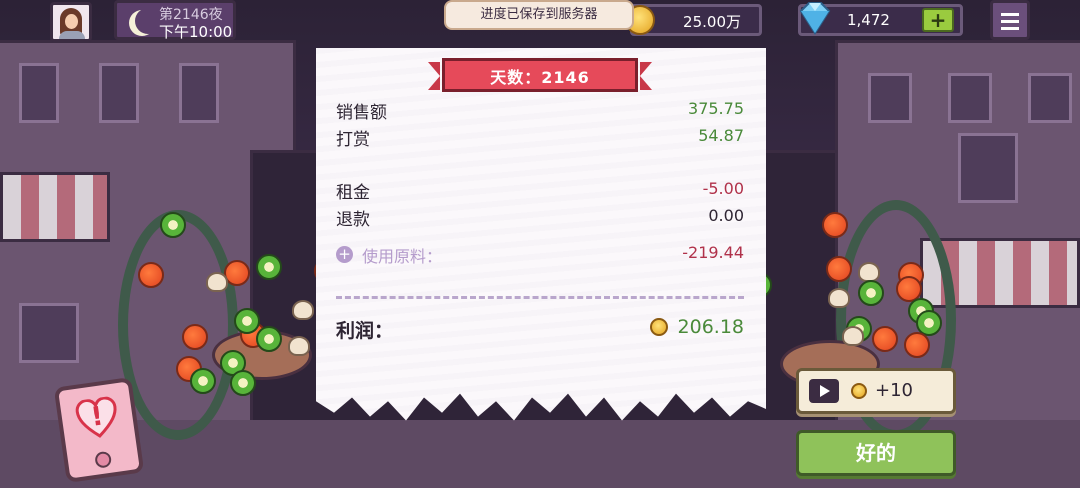 Image resolution: width=1080 pixels, height=488 pixels. What do you see at coordinates (721, 135) in the screenshot?
I see `tips-value: 54.87` at bounding box center [721, 135].